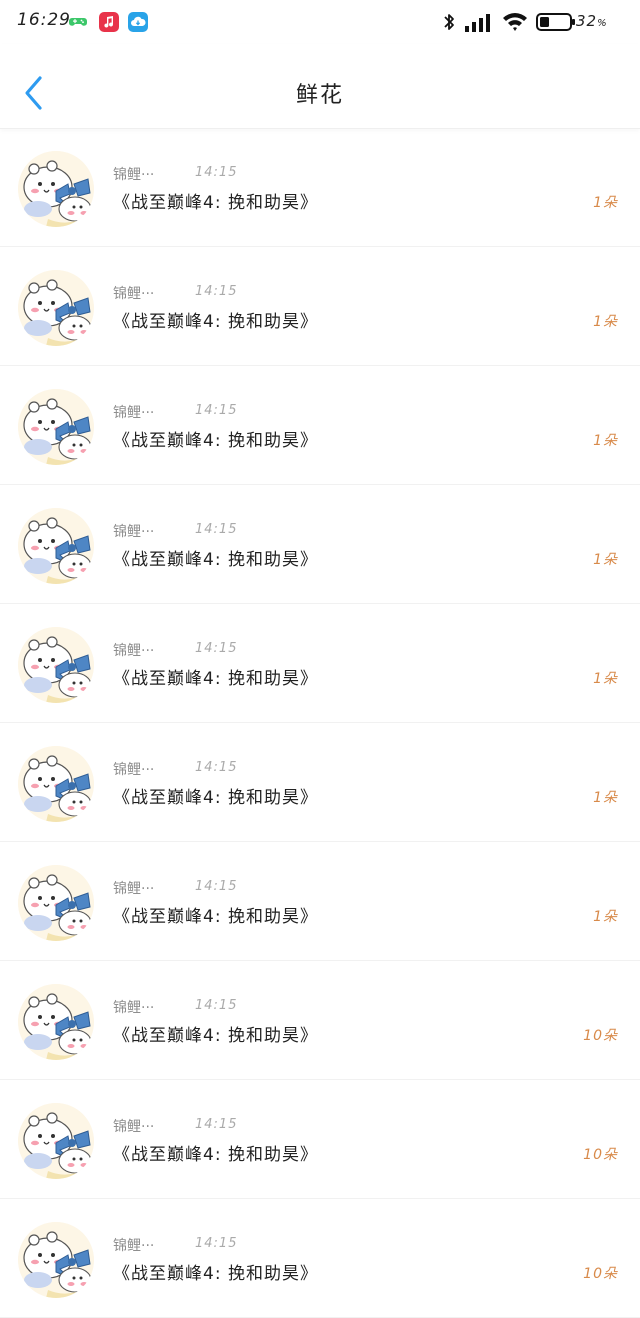 The width and height of the screenshot is (640, 1318). I want to click on battery-icon, so click(556, 24).